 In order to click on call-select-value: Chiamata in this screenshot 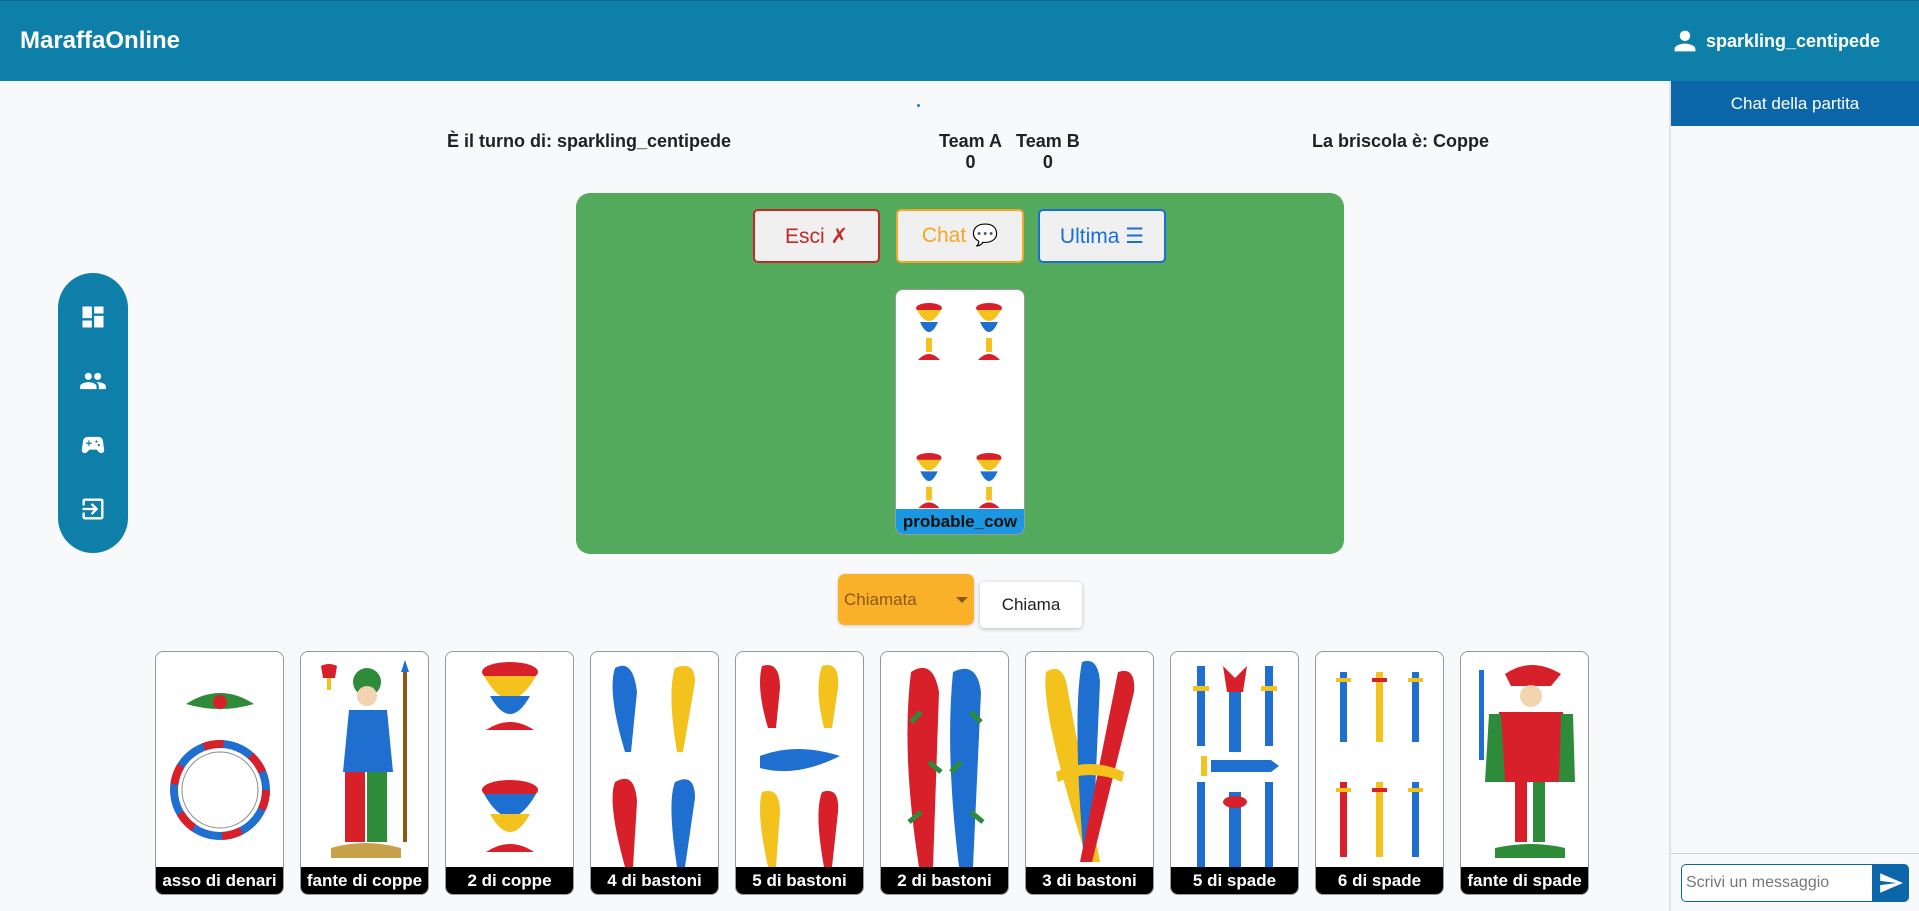, I will do `click(880, 599)`.